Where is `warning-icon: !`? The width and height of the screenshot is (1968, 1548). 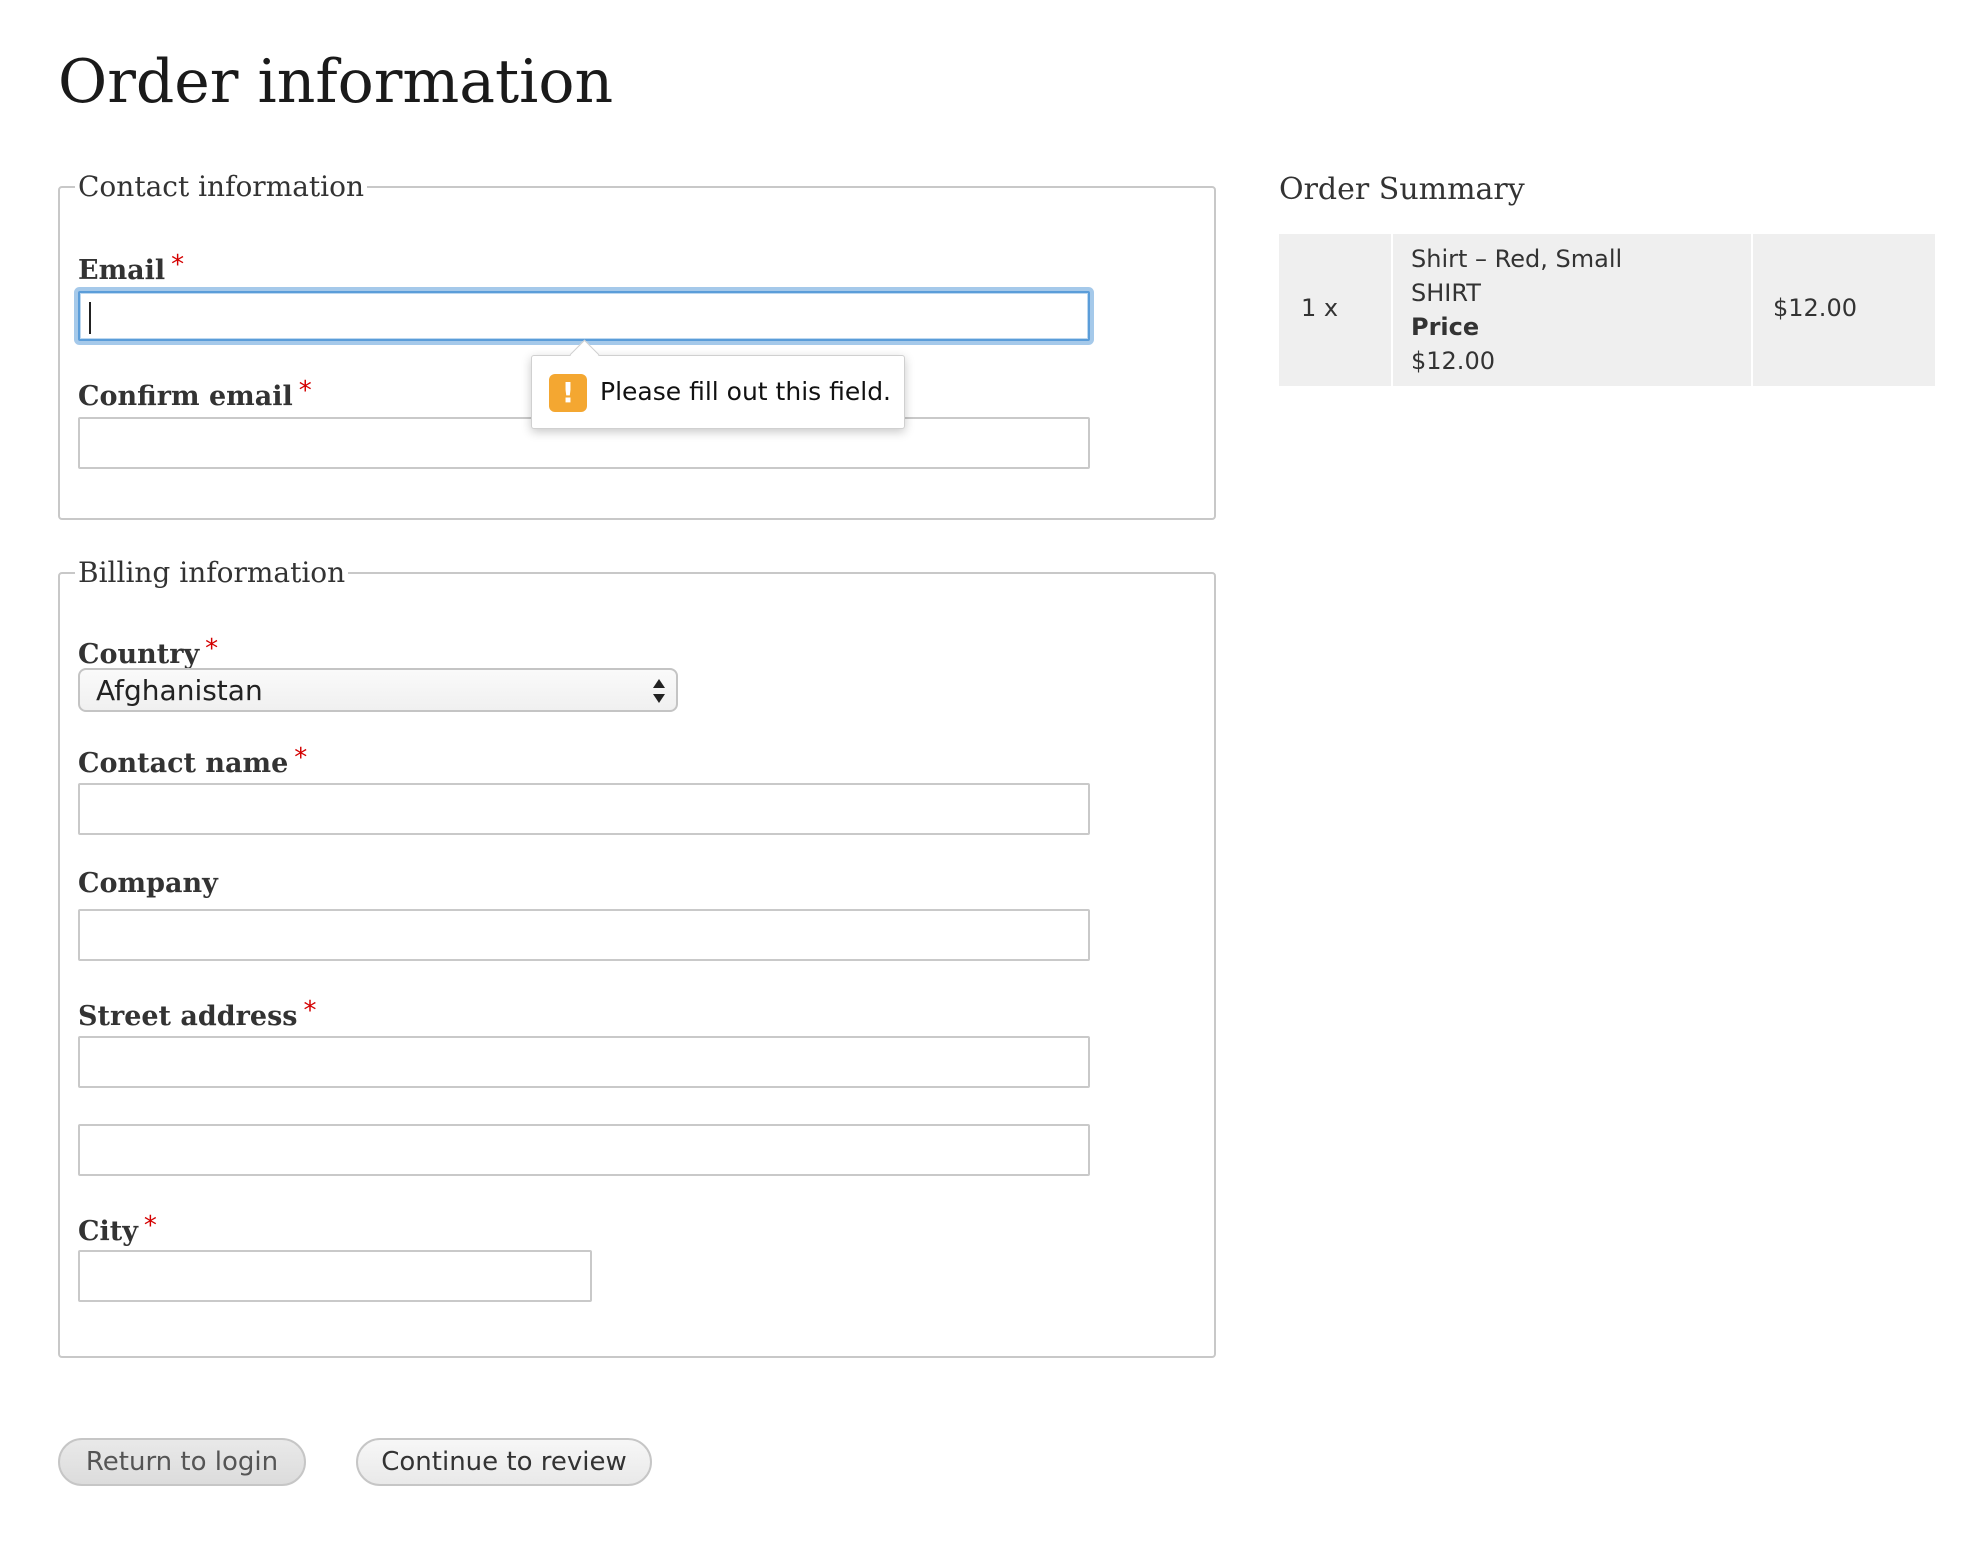
warning-icon: ! is located at coordinates (568, 393).